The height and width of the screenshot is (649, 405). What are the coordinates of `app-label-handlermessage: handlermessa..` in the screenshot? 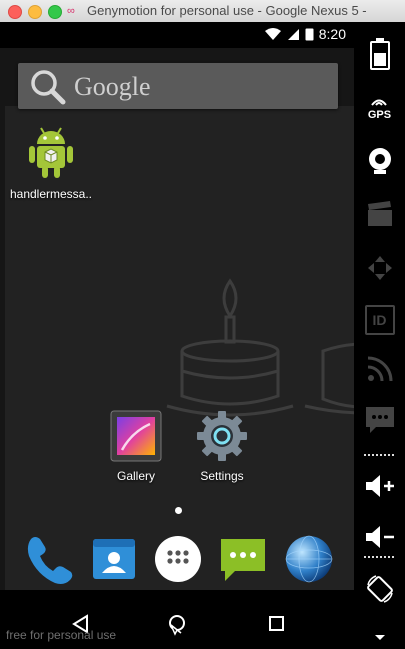 It's located at (51, 194).